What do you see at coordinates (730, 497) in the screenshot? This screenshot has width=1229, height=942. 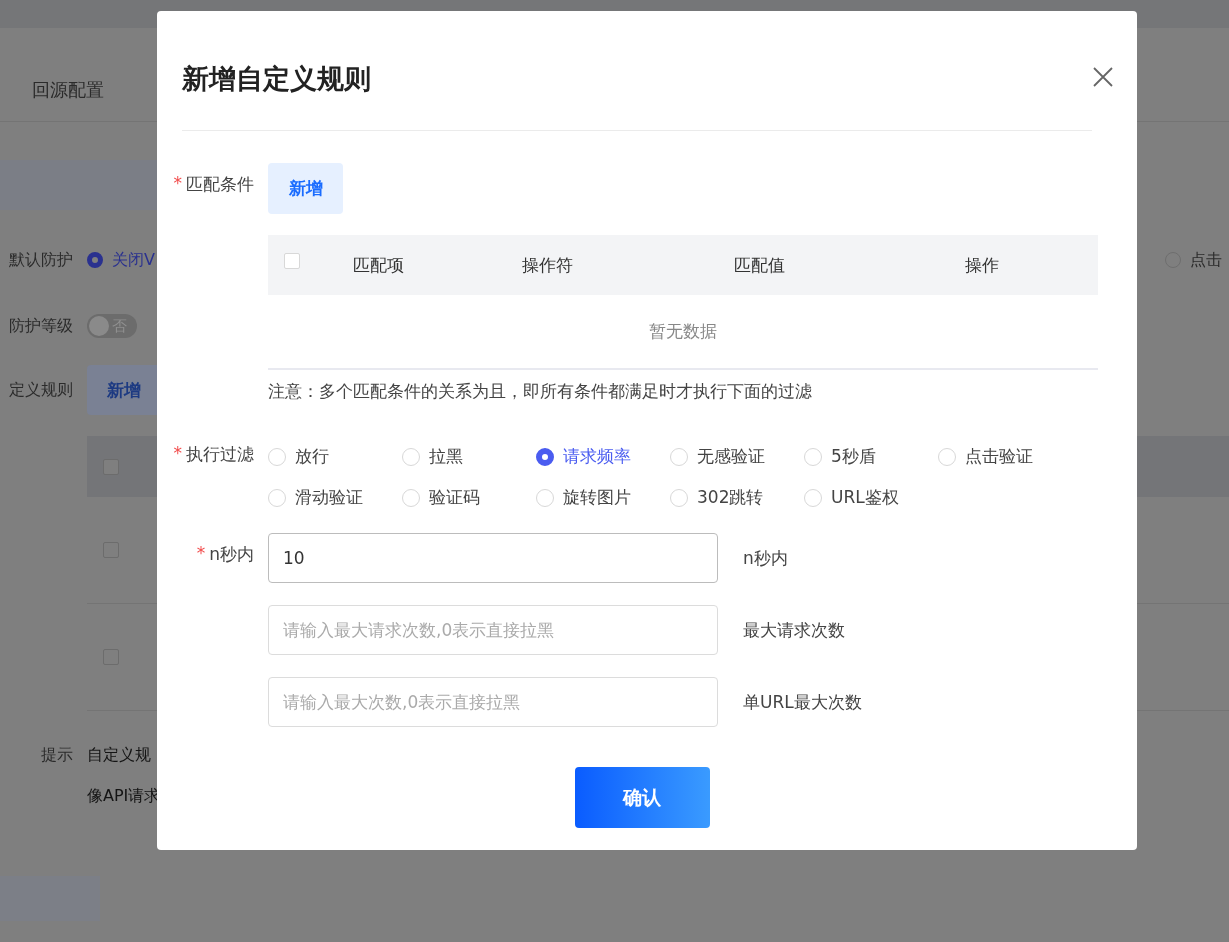 I see `radio-label: 302跳转` at bounding box center [730, 497].